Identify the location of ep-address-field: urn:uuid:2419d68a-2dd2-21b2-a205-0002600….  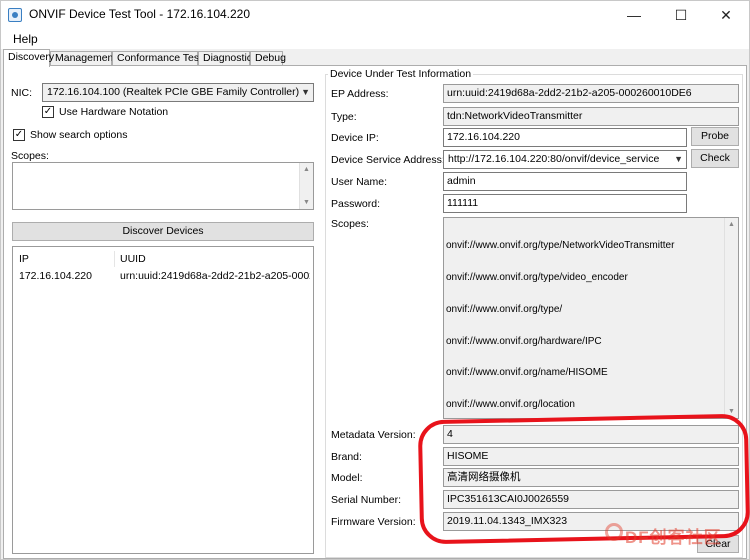
(591, 93).